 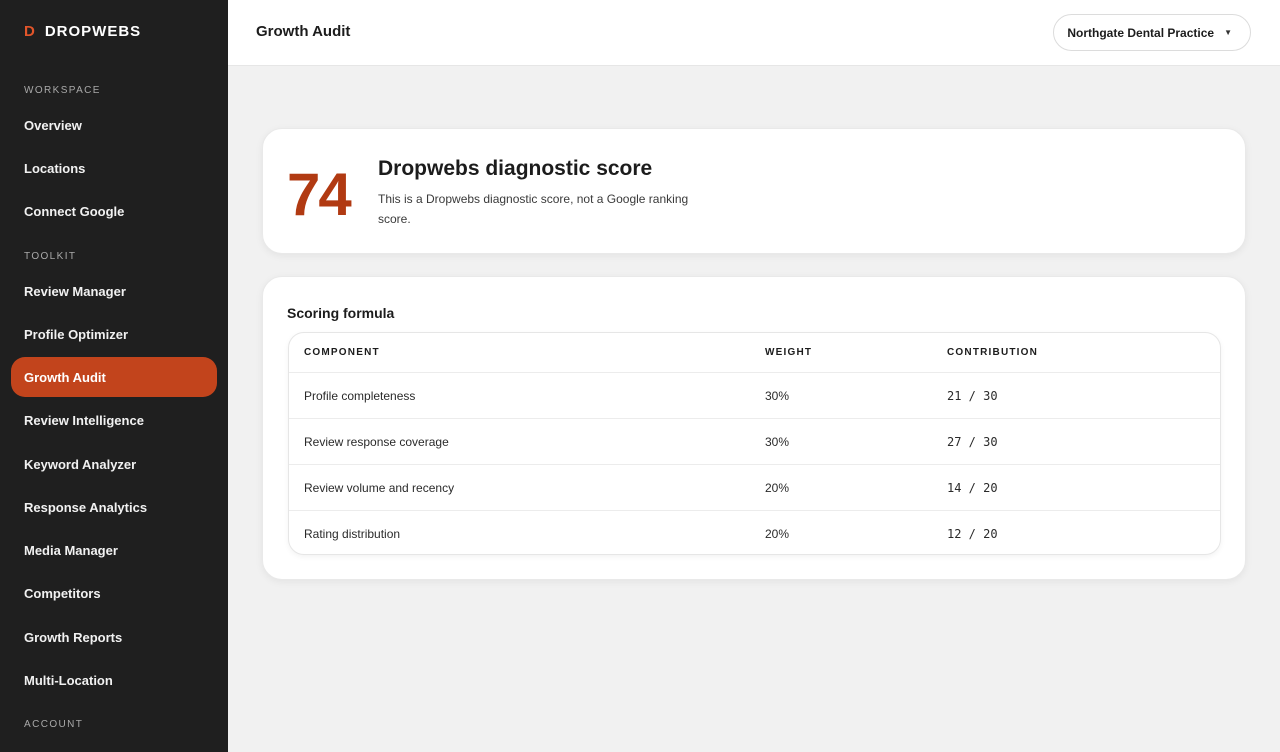 What do you see at coordinates (515, 168) in the screenshot?
I see `score-title: Dropwebs diagnostic score` at bounding box center [515, 168].